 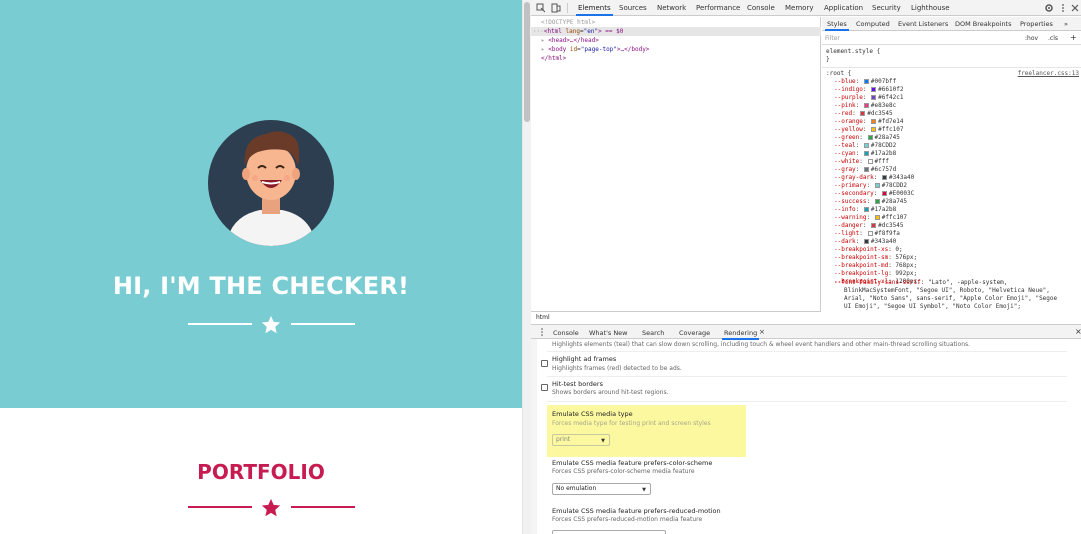 What do you see at coordinates (608, 333) in the screenshot?
I see `drawer-tab-whats-new: What's New` at bounding box center [608, 333].